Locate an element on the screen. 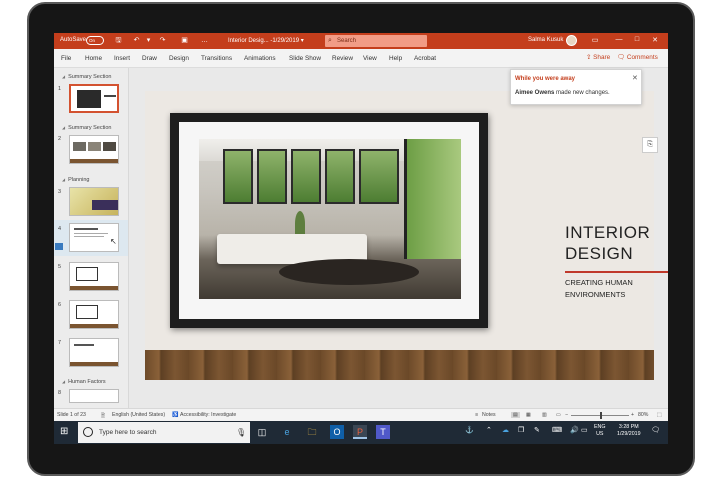  chevron-up-icon: ⌃ is located at coordinates (489, 430).